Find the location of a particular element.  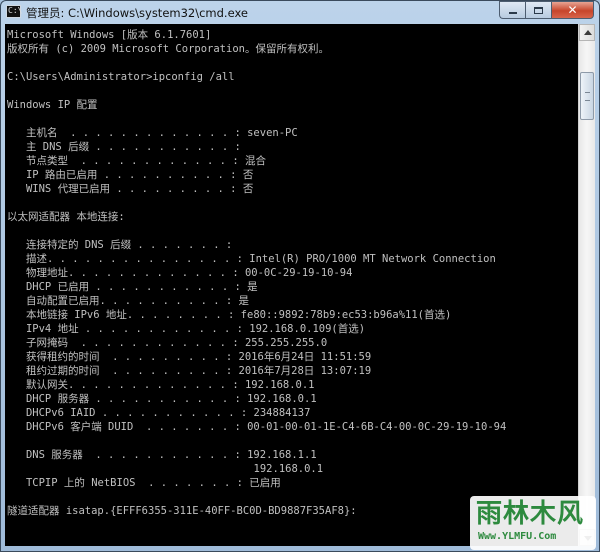

console-line: Microsoft Windows [版本 6.1.7601] is located at coordinates (109, 35).